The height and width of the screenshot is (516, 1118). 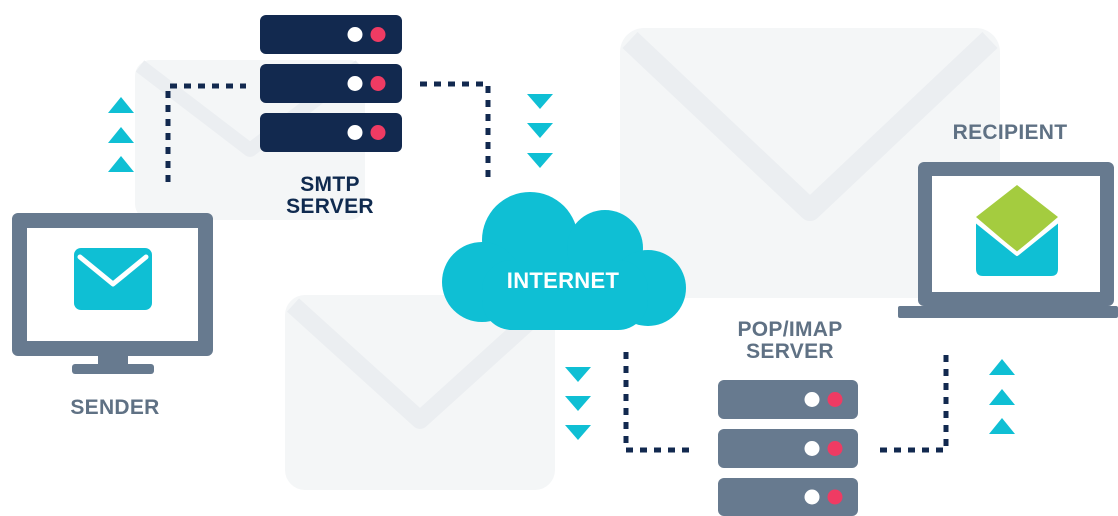 I want to click on internet-label: INTERNET, so click(x=563, y=280).